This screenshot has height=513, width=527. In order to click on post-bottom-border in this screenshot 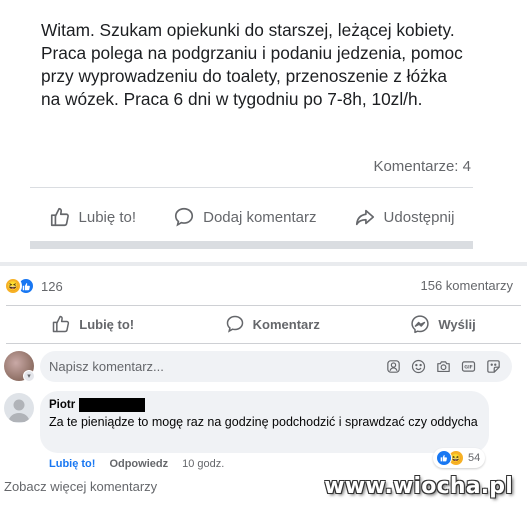, I will do `click(251, 245)`.